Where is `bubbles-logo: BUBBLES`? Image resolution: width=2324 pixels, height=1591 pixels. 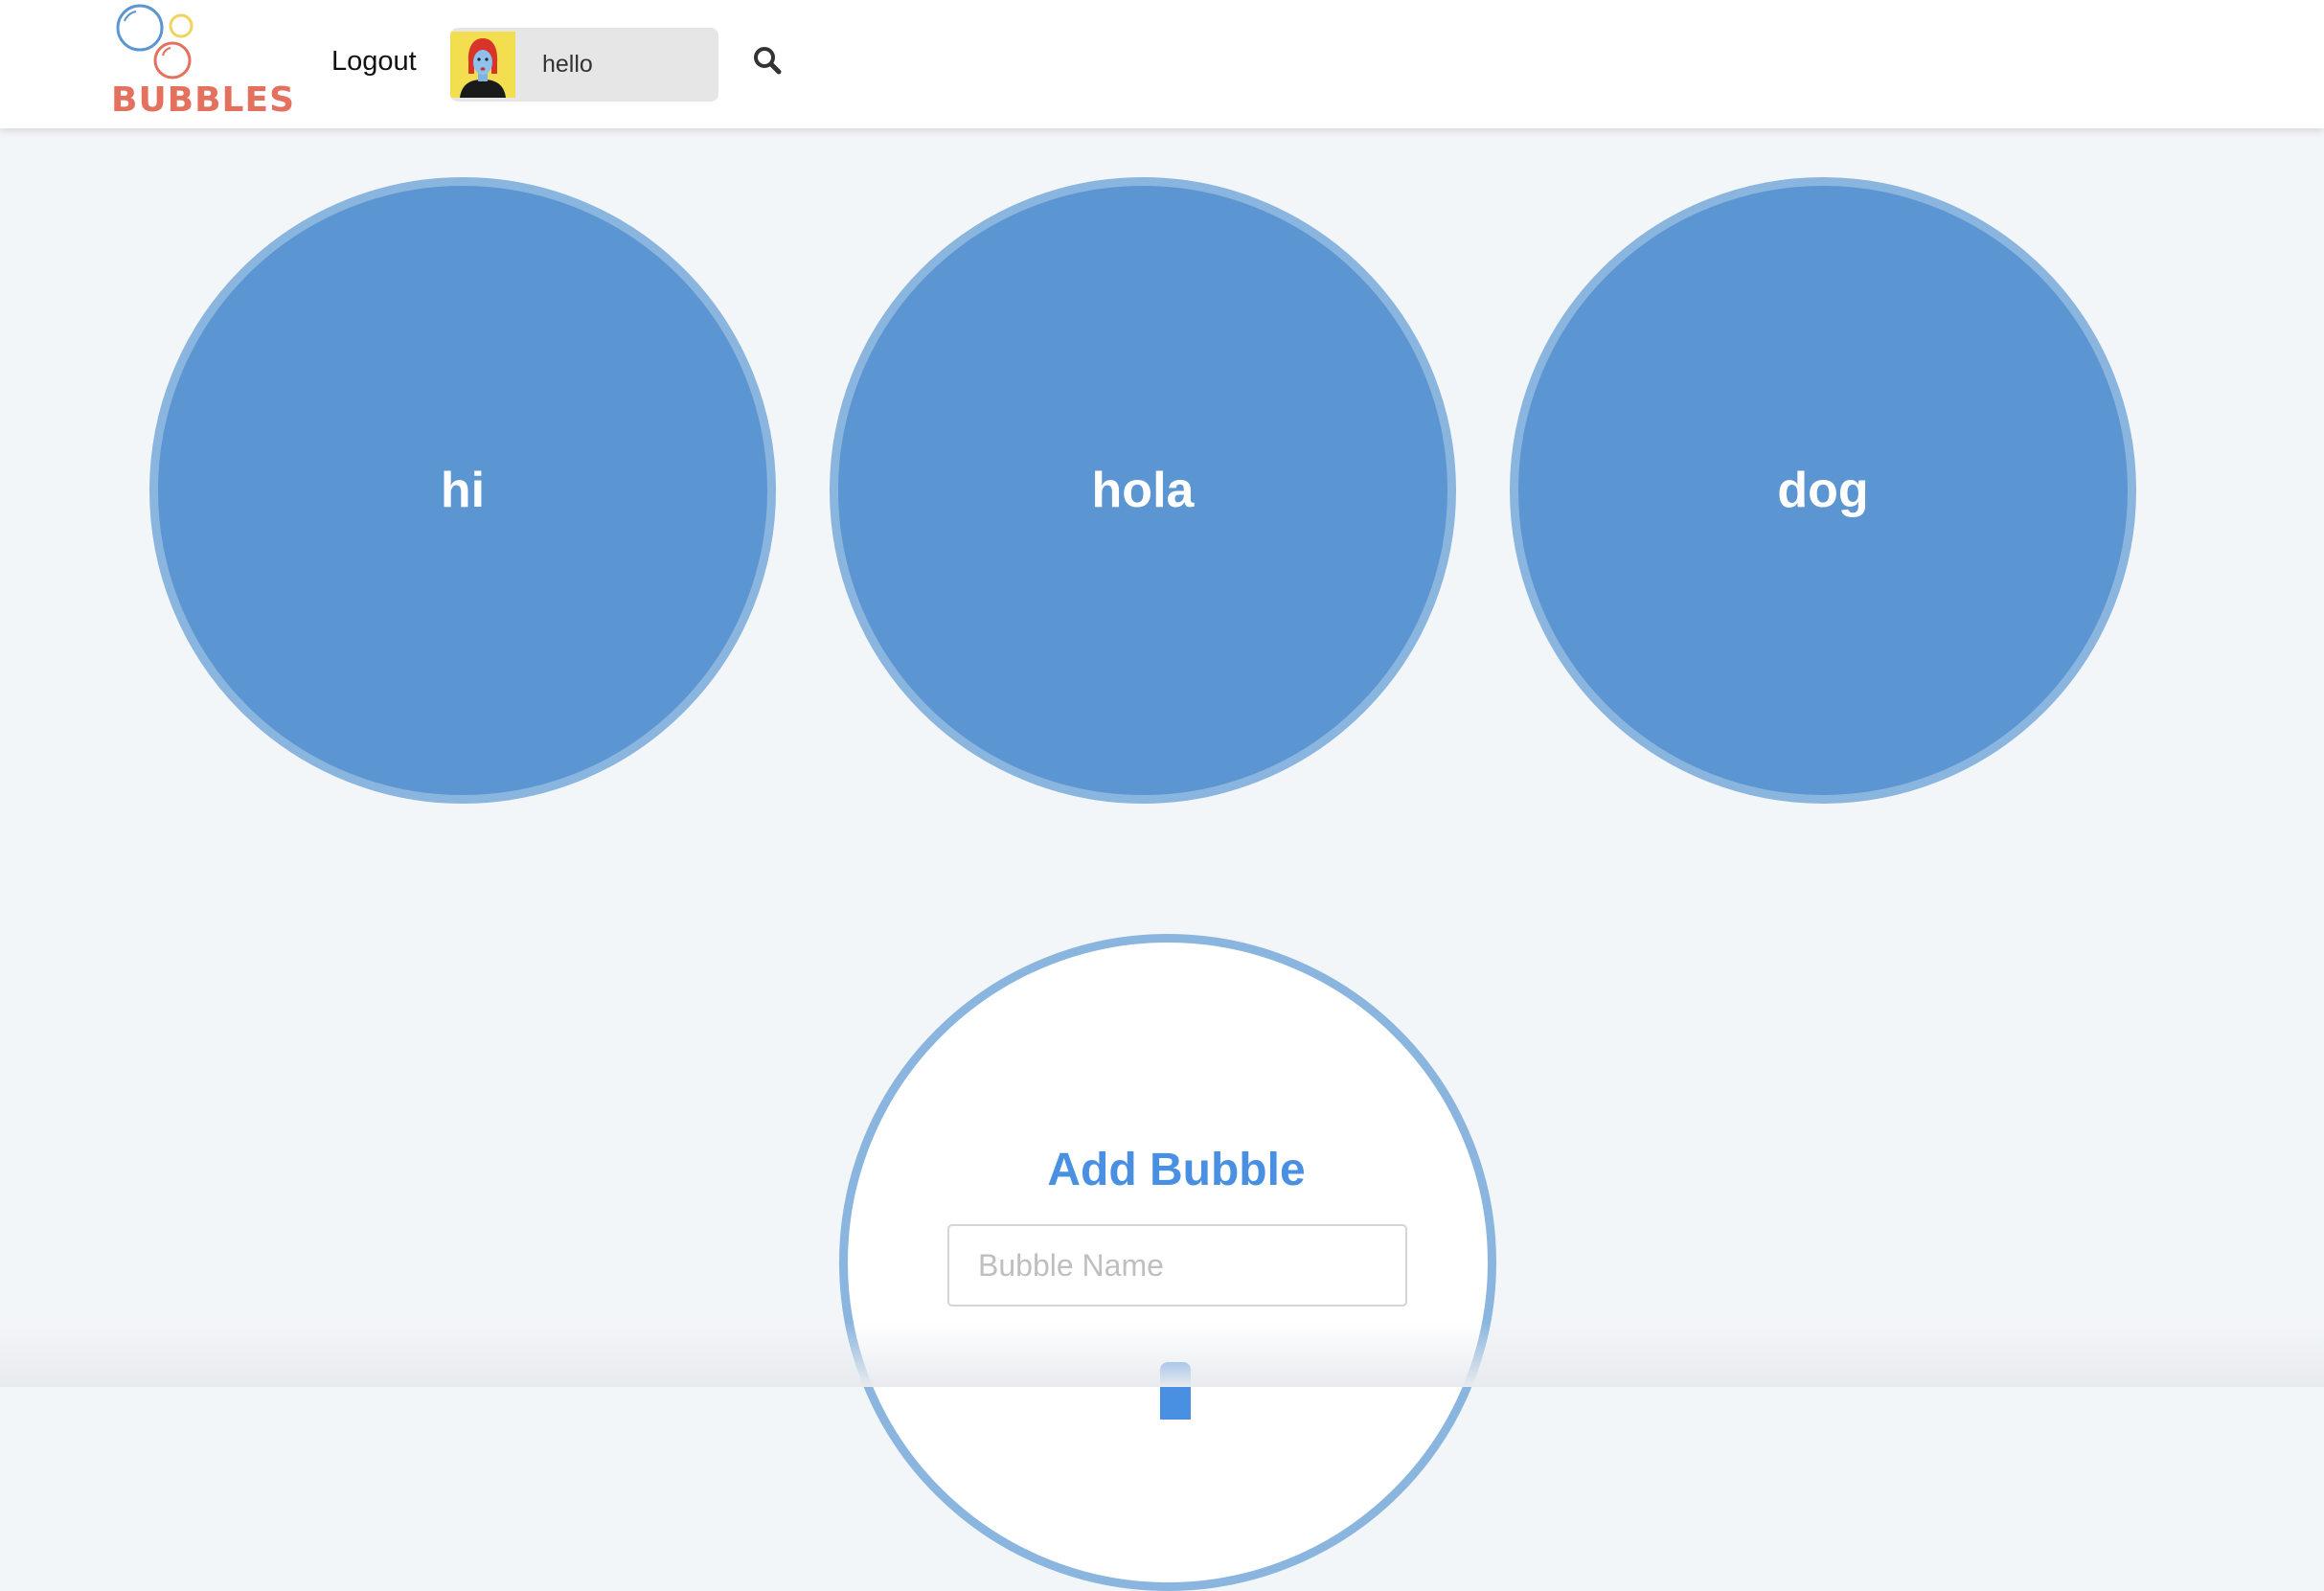
bubbles-logo: BUBBLES is located at coordinates (205, 62).